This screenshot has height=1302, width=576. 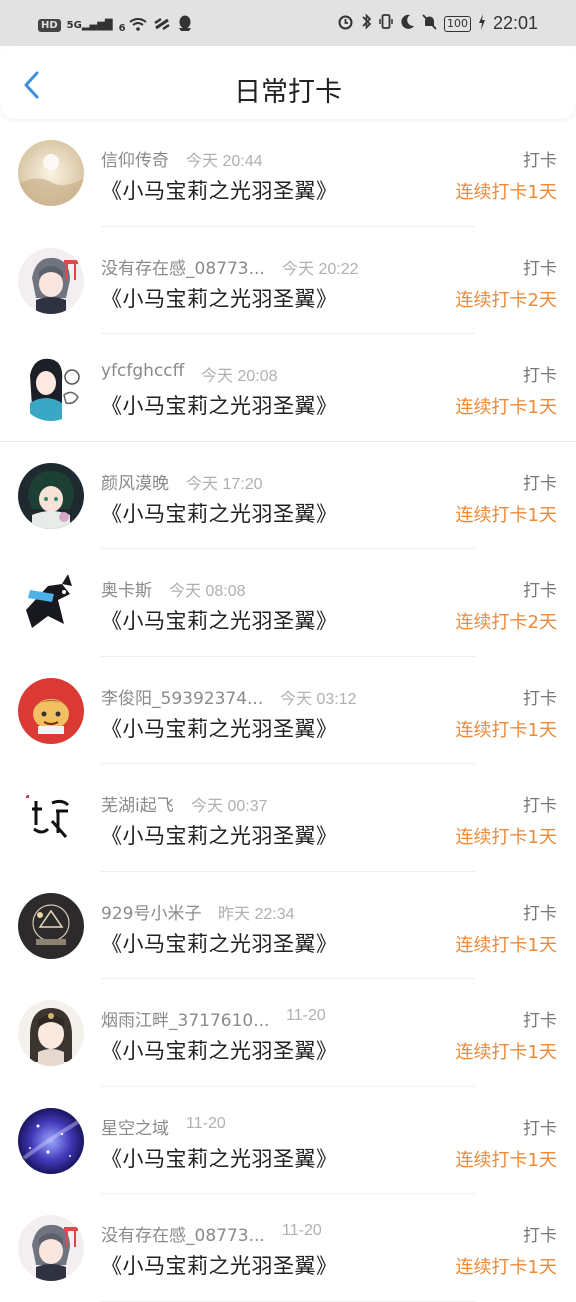 What do you see at coordinates (256, 914) in the screenshot?
I see `checkin-time: 昨天 22:34` at bounding box center [256, 914].